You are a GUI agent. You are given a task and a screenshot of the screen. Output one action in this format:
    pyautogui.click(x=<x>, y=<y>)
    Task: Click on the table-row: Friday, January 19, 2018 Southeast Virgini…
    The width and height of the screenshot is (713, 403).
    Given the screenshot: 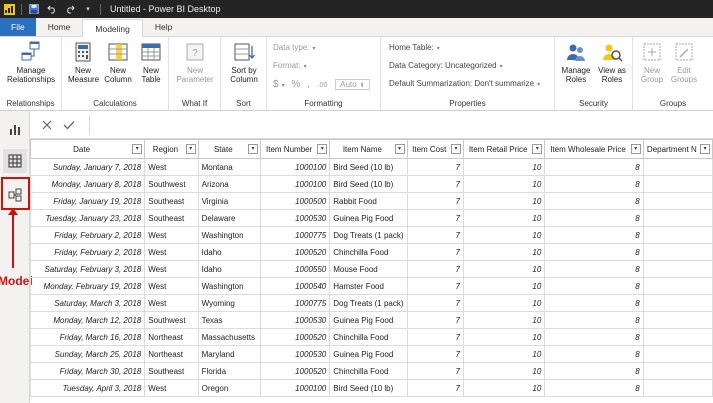 What is the action you would take?
    pyautogui.click(x=371, y=201)
    